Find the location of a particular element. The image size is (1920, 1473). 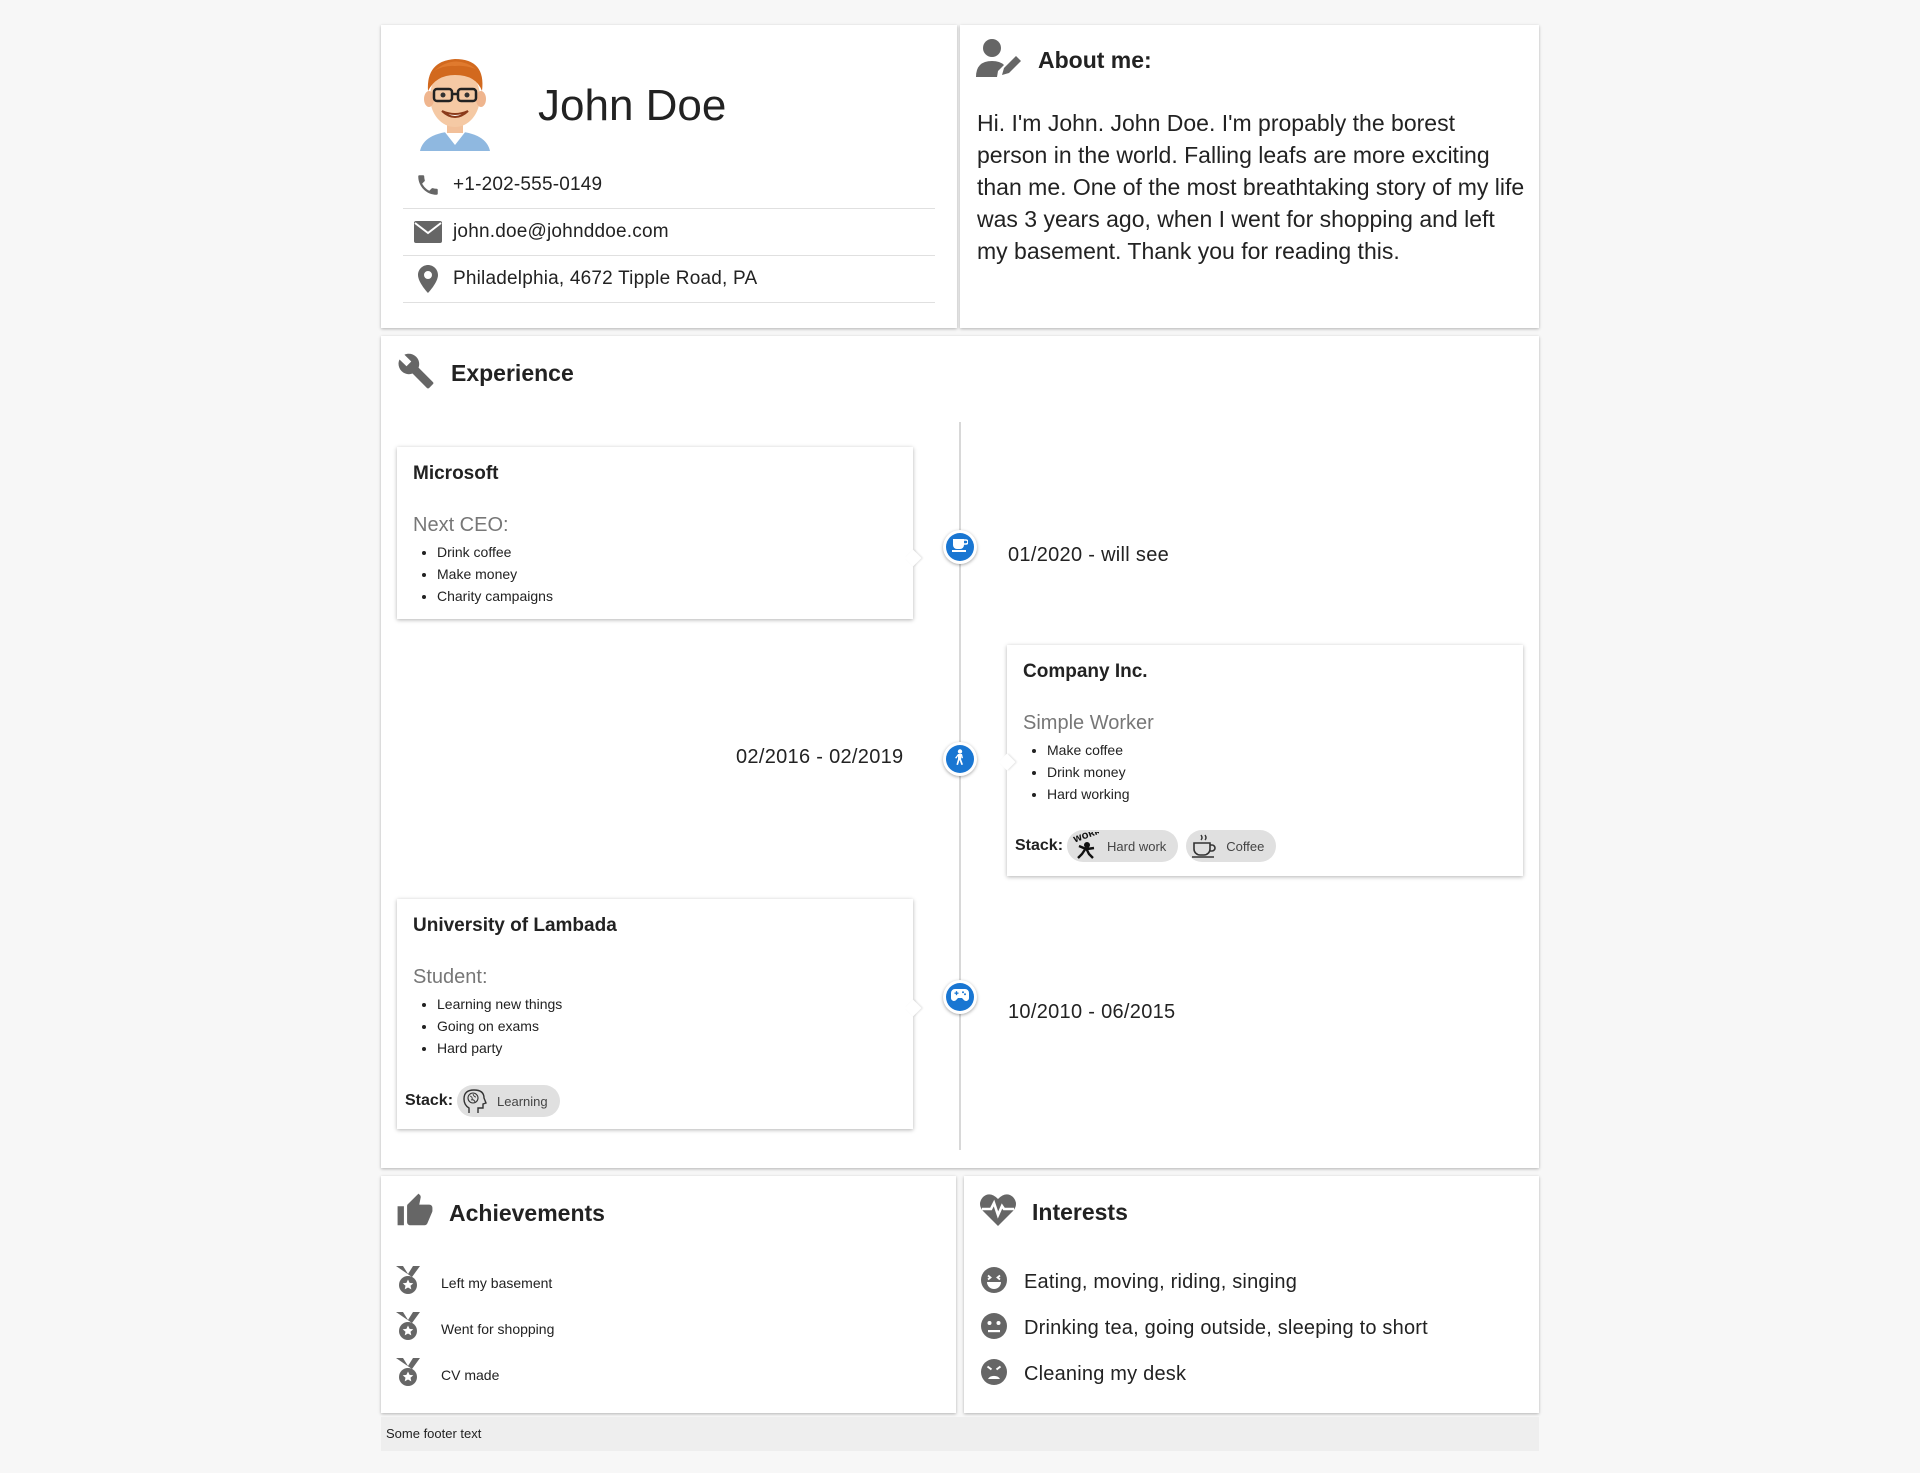

map-pin-icon is located at coordinates (428, 279).